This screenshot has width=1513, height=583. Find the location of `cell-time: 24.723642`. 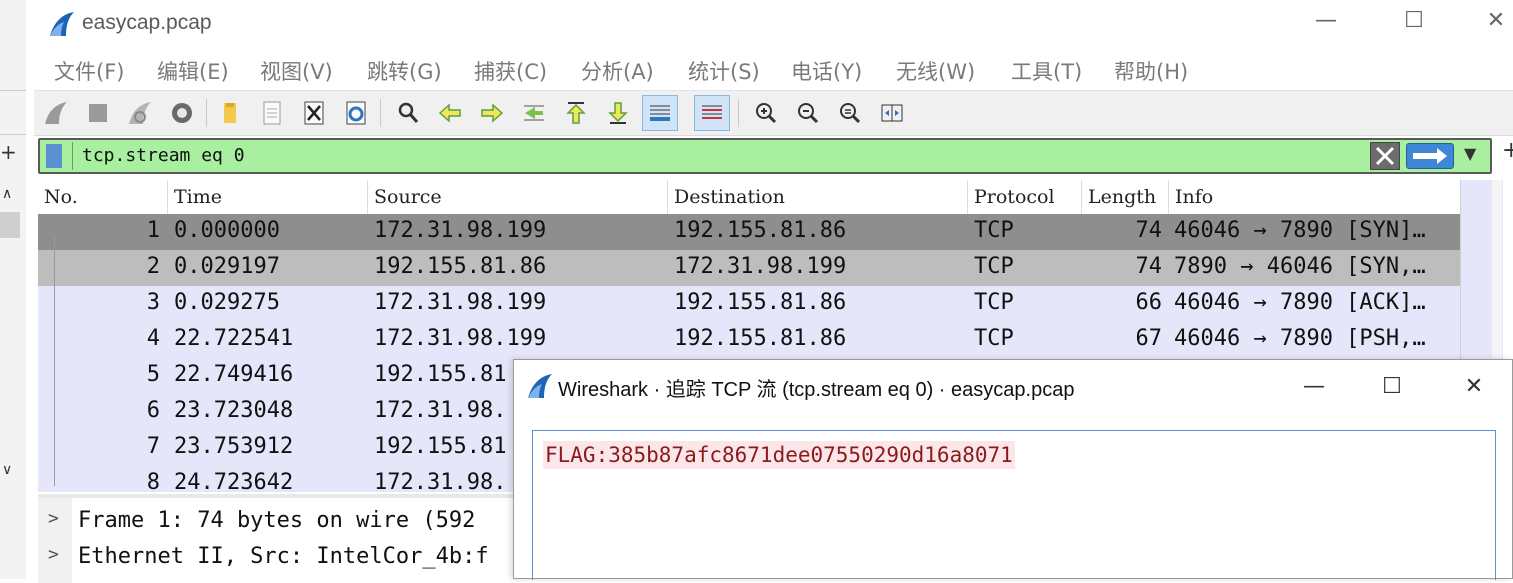

cell-time: 24.723642 is located at coordinates (234, 481).